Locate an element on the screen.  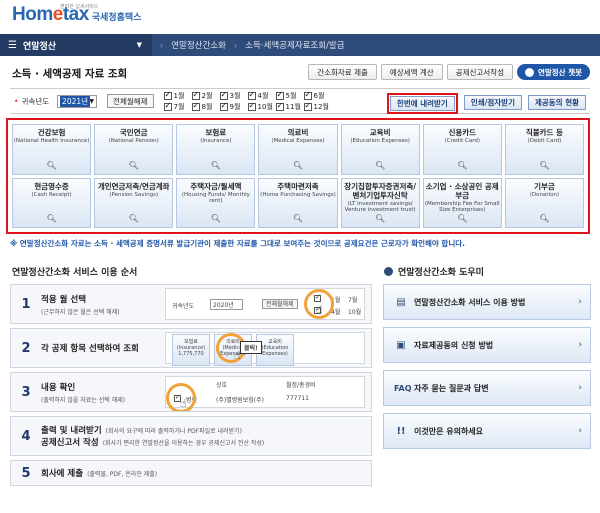
help-item-caution: !! 이것만은 유의하세요 › is located at coordinates (487, 431).